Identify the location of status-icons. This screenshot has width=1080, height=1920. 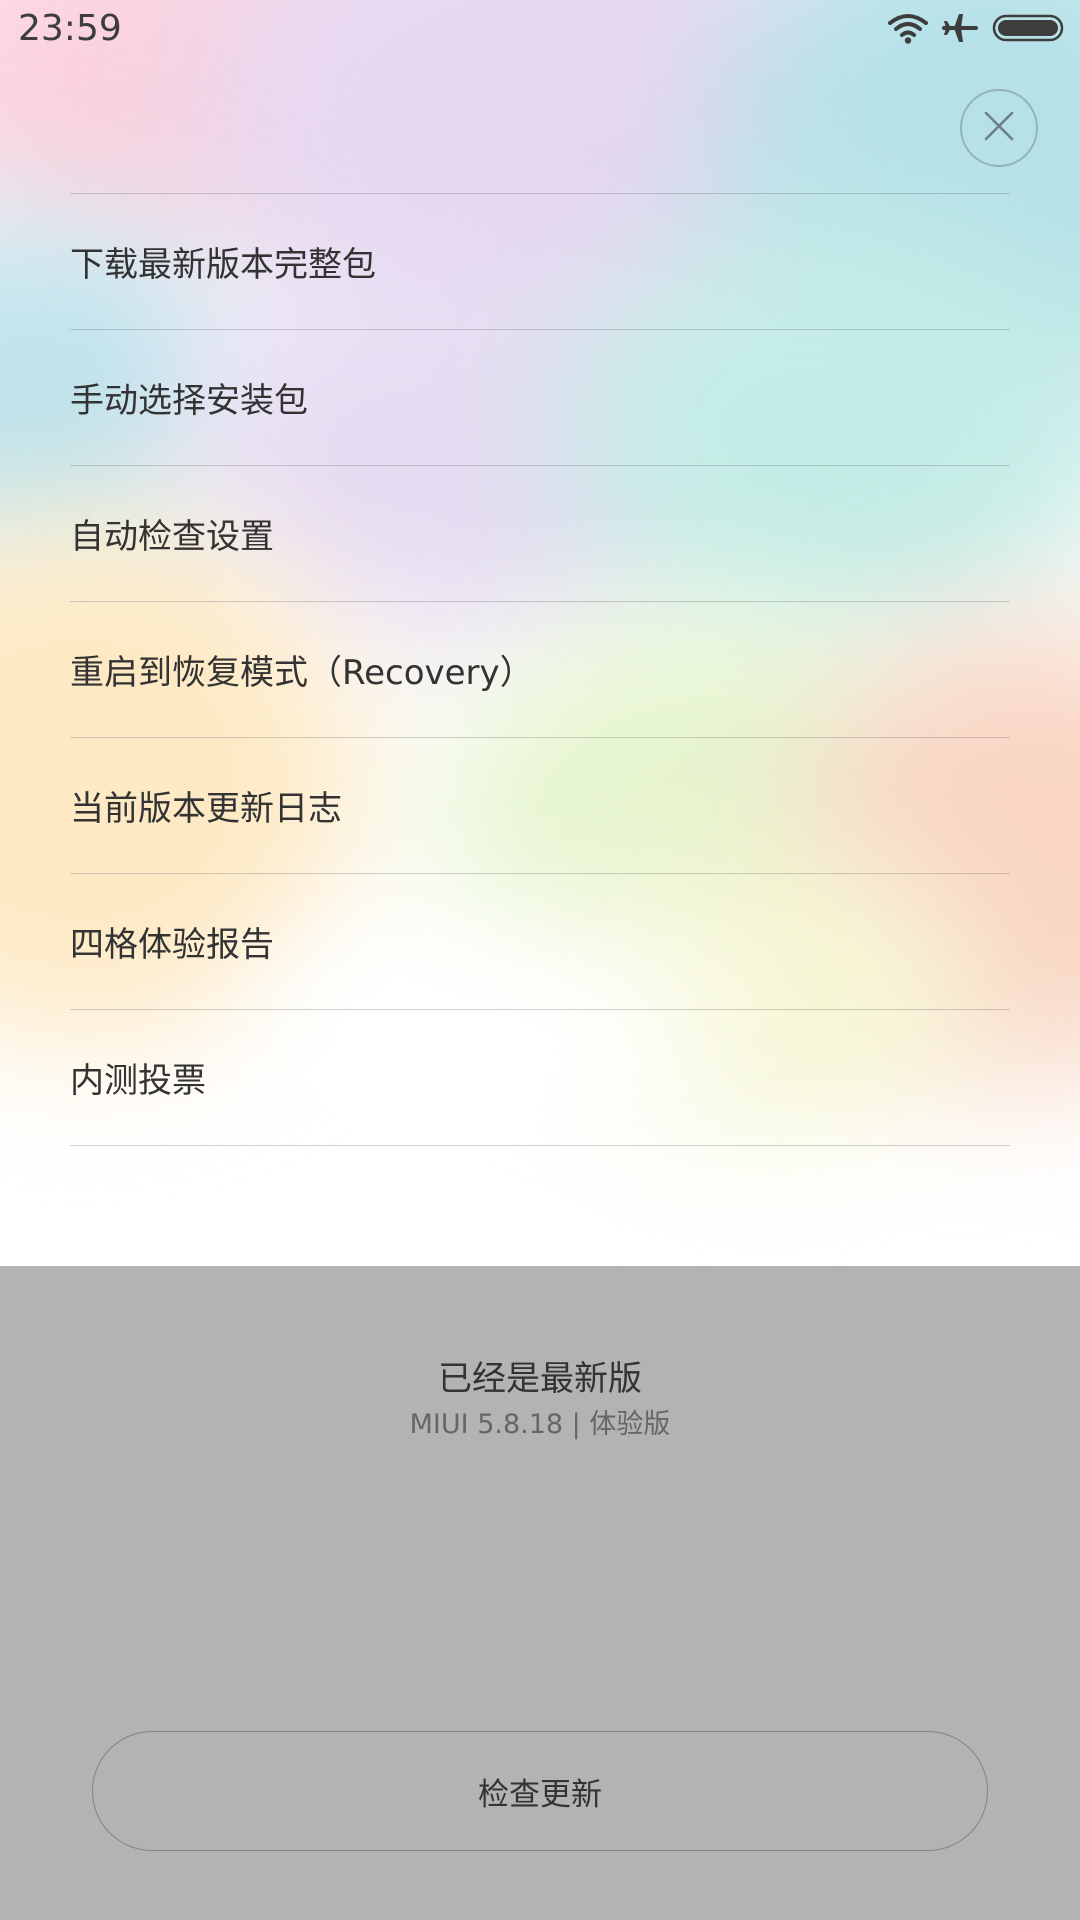
(977, 30).